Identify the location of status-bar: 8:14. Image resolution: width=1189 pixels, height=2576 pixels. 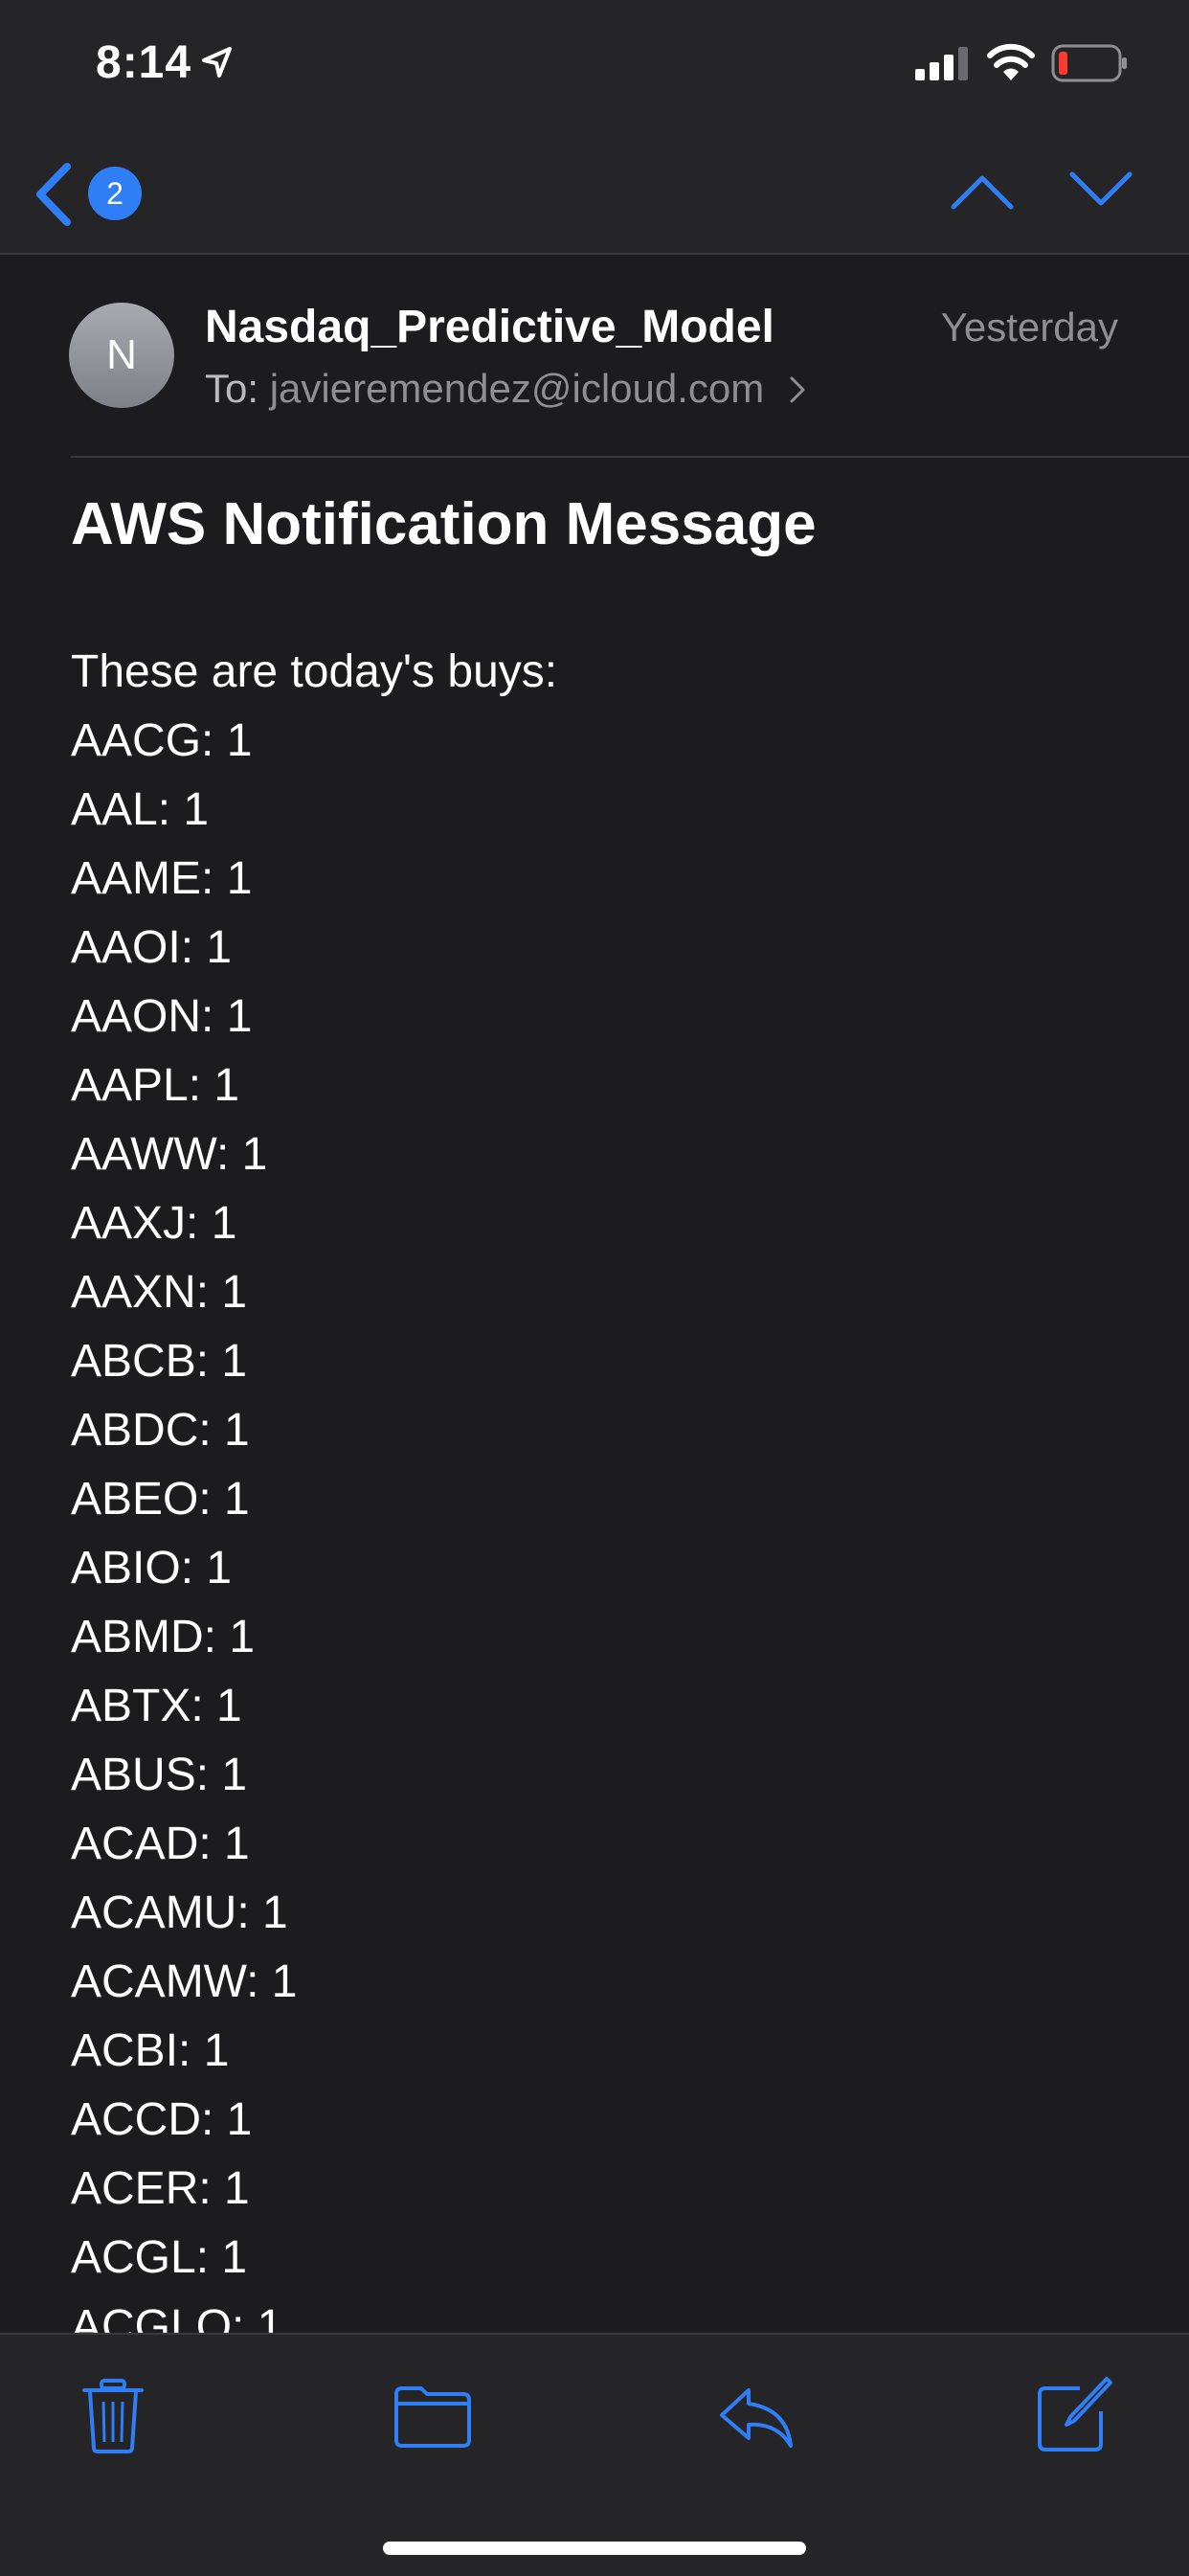
(594, 67).